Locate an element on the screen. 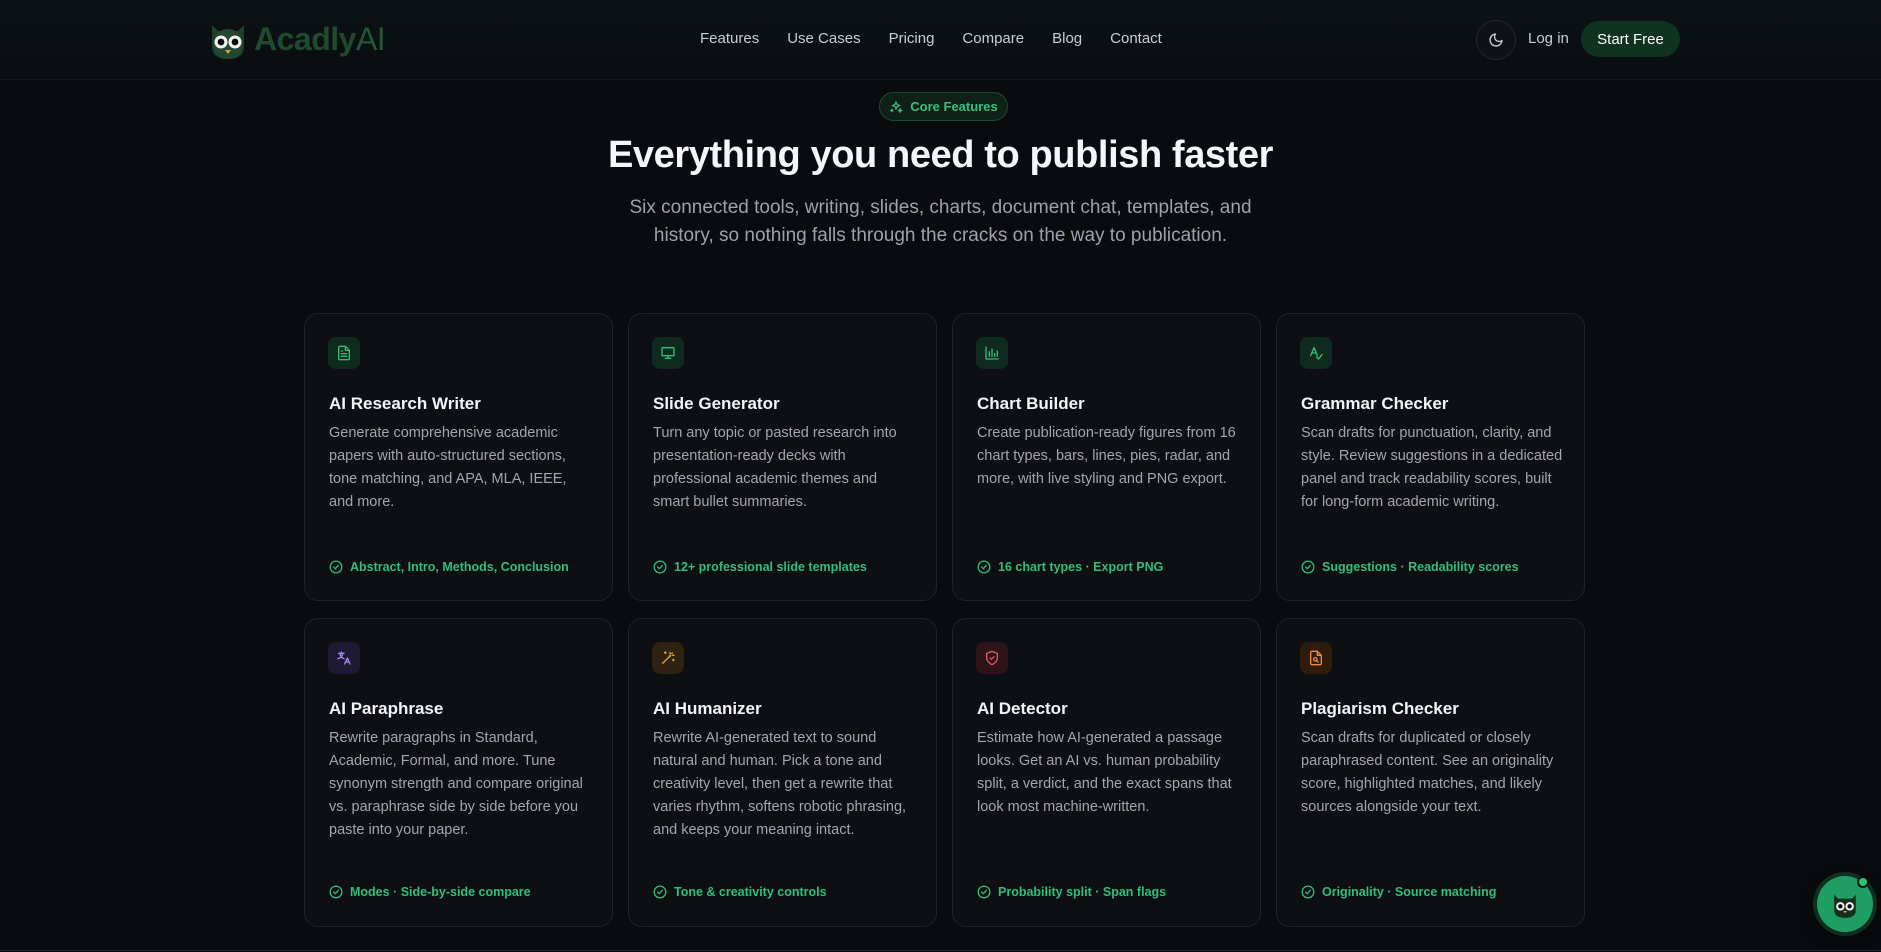 This screenshot has width=1881, height=952. feature-title: AI Humanizer is located at coordinates (707, 708).